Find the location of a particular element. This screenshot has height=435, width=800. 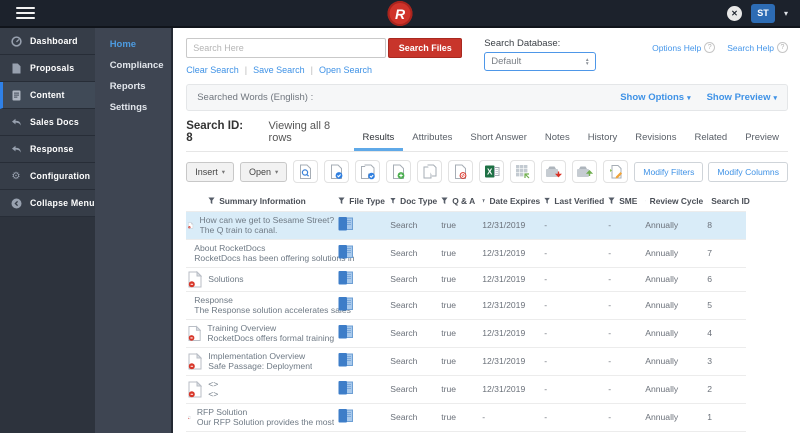

save-search-link: Save Search is located at coordinates (279, 70).